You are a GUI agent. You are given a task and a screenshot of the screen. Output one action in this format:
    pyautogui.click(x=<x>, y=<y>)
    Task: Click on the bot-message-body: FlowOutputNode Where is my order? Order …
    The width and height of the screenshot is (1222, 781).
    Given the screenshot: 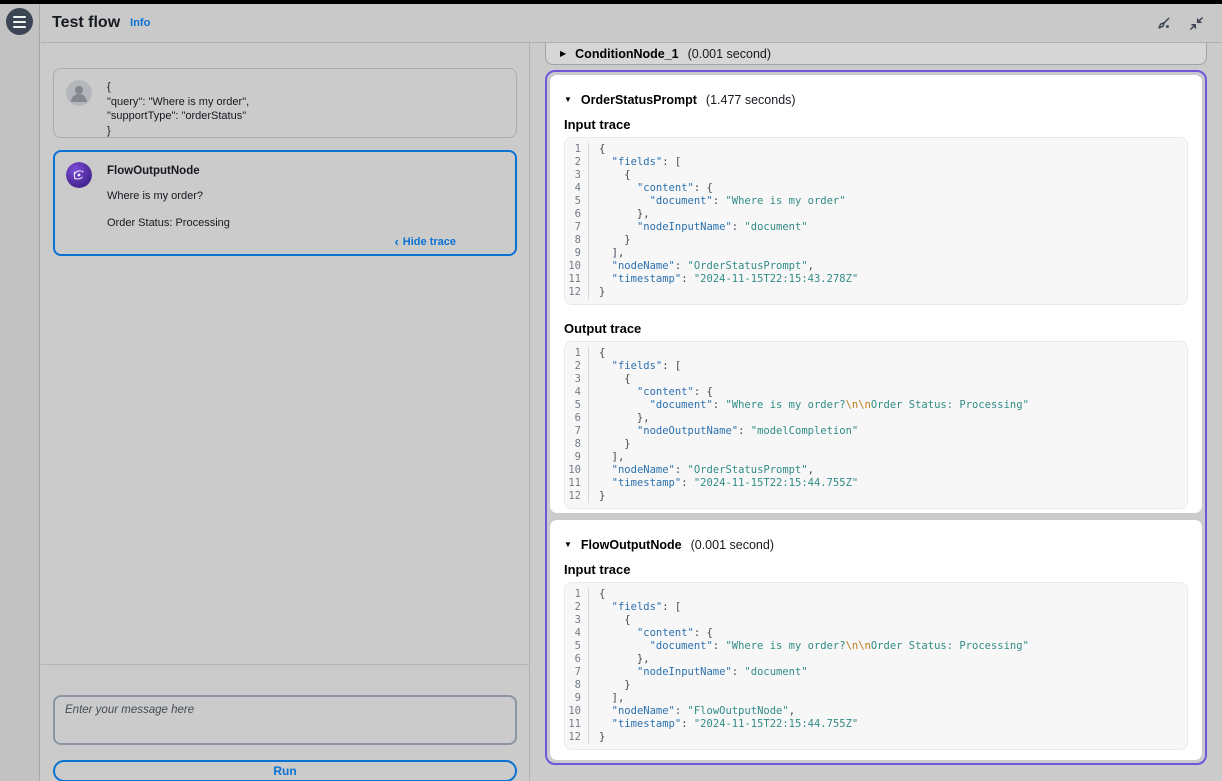 What is the action you would take?
    pyautogui.click(x=305, y=205)
    